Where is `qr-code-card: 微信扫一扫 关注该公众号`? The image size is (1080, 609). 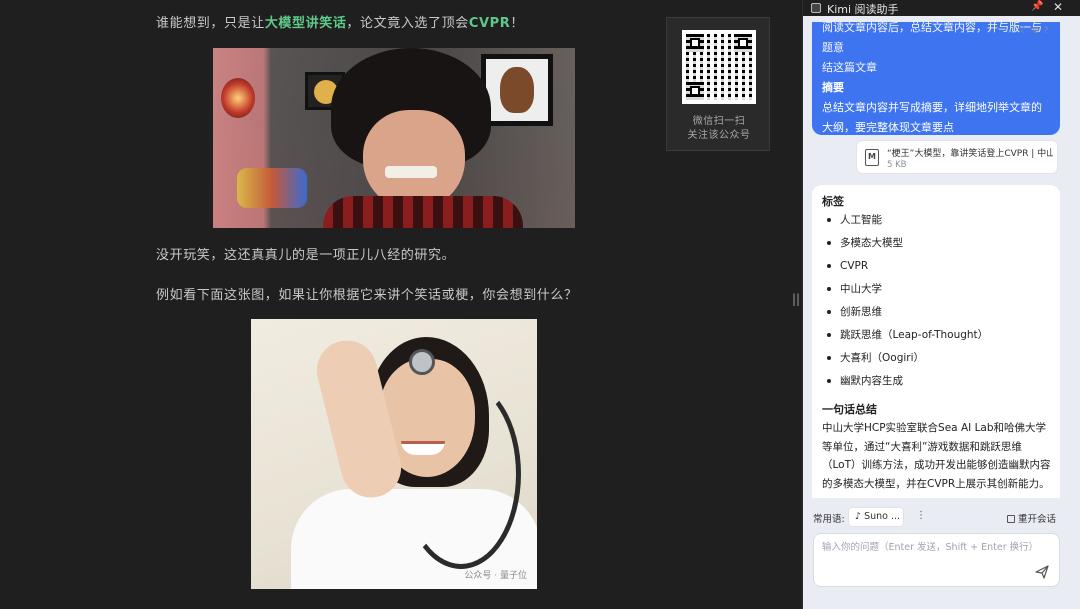 qr-code-card: 微信扫一扫 关注该公众号 is located at coordinates (718, 84).